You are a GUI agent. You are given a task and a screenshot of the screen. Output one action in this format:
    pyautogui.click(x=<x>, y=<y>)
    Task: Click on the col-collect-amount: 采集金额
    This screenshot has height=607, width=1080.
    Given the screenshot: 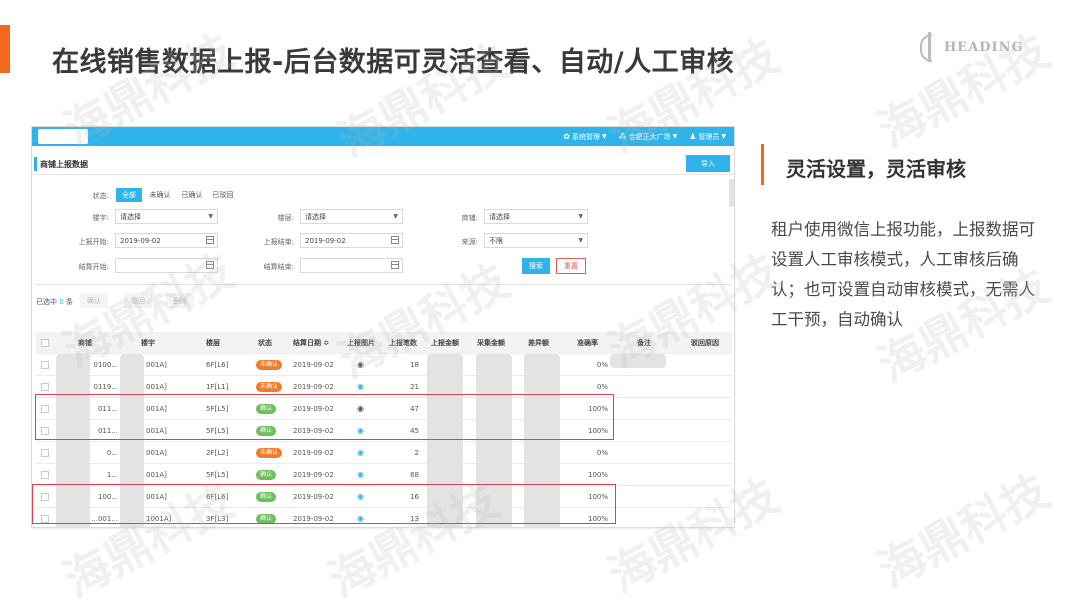 What is the action you would take?
    pyautogui.click(x=491, y=343)
    